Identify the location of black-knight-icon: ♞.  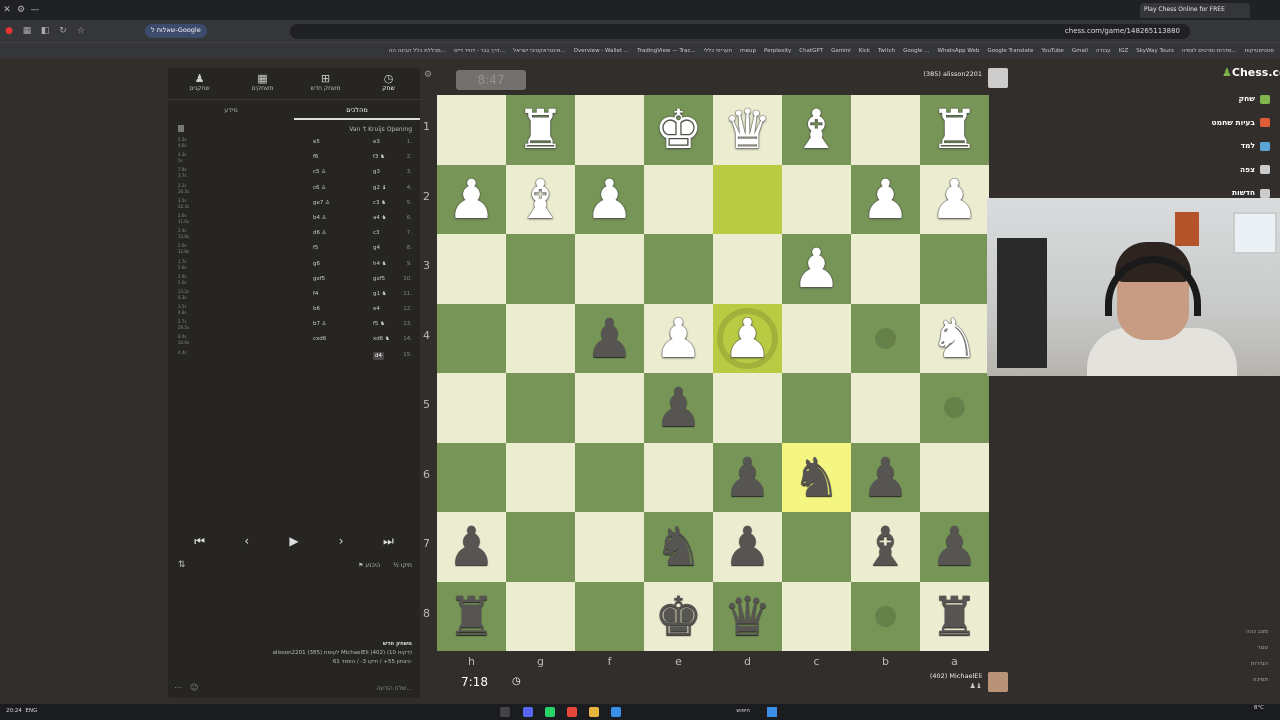
(816, 478).